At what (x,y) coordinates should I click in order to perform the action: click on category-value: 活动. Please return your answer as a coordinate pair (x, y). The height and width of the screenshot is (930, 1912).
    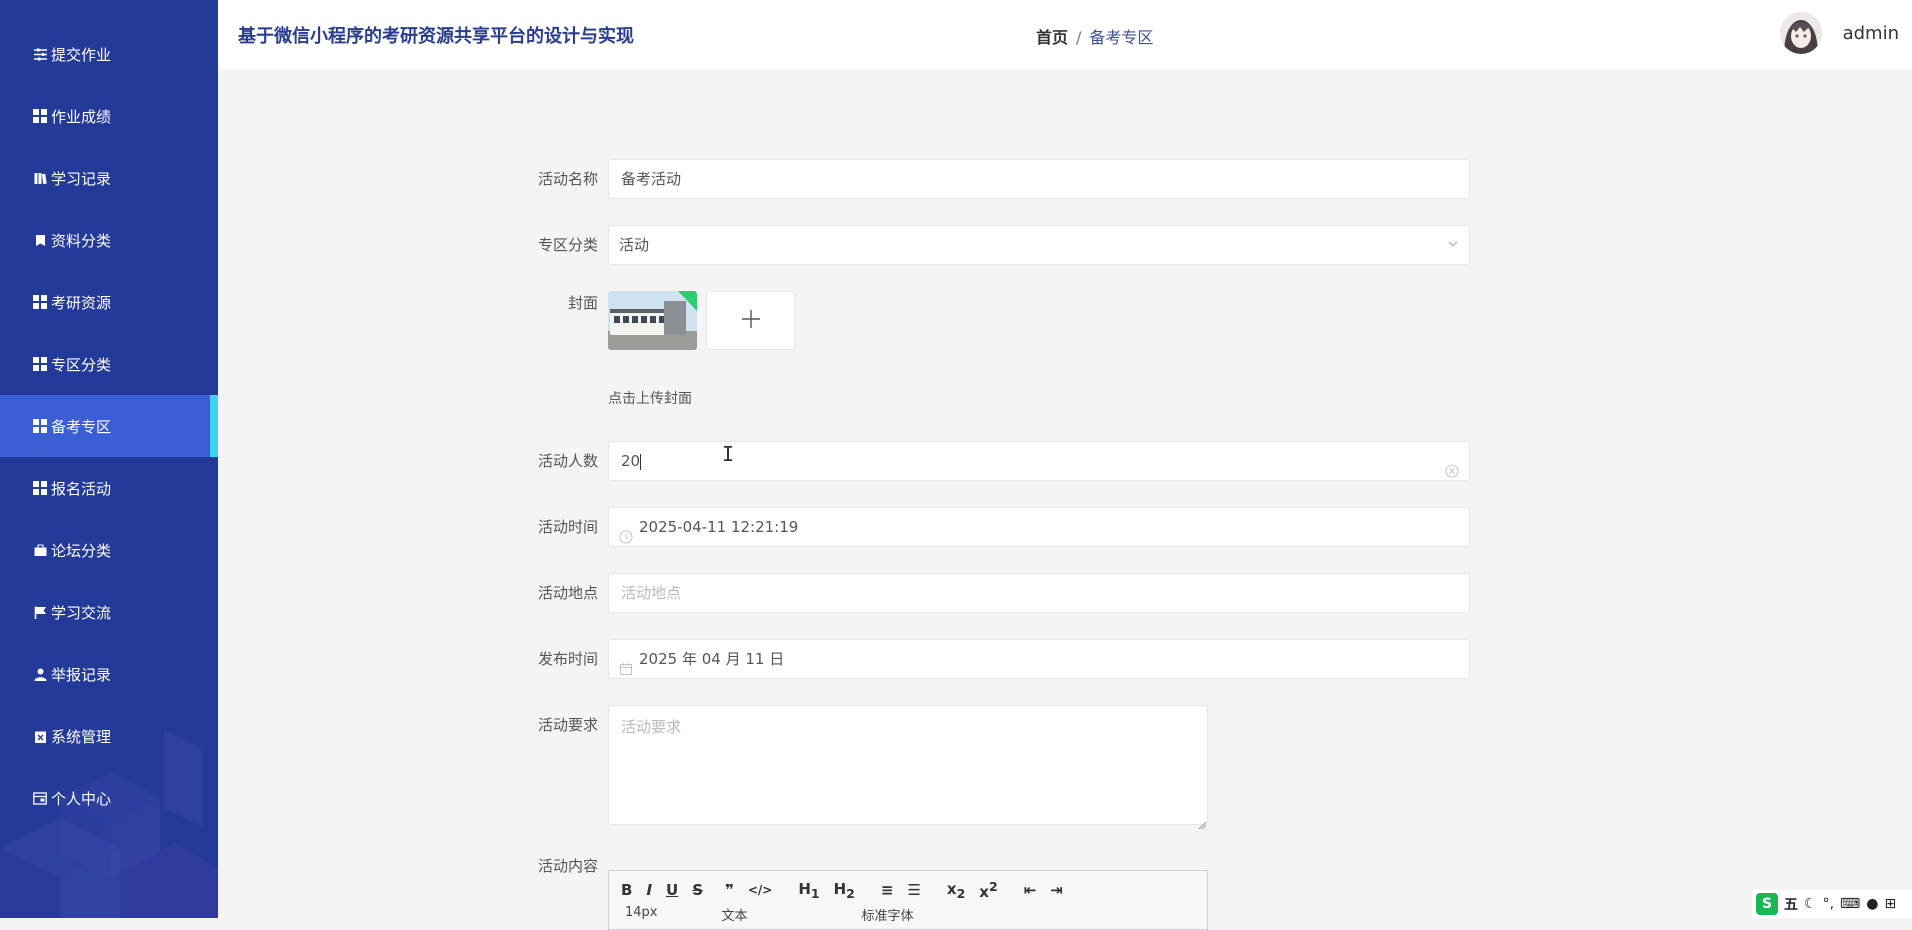
    Looking at the image, I should click on (634, 245).